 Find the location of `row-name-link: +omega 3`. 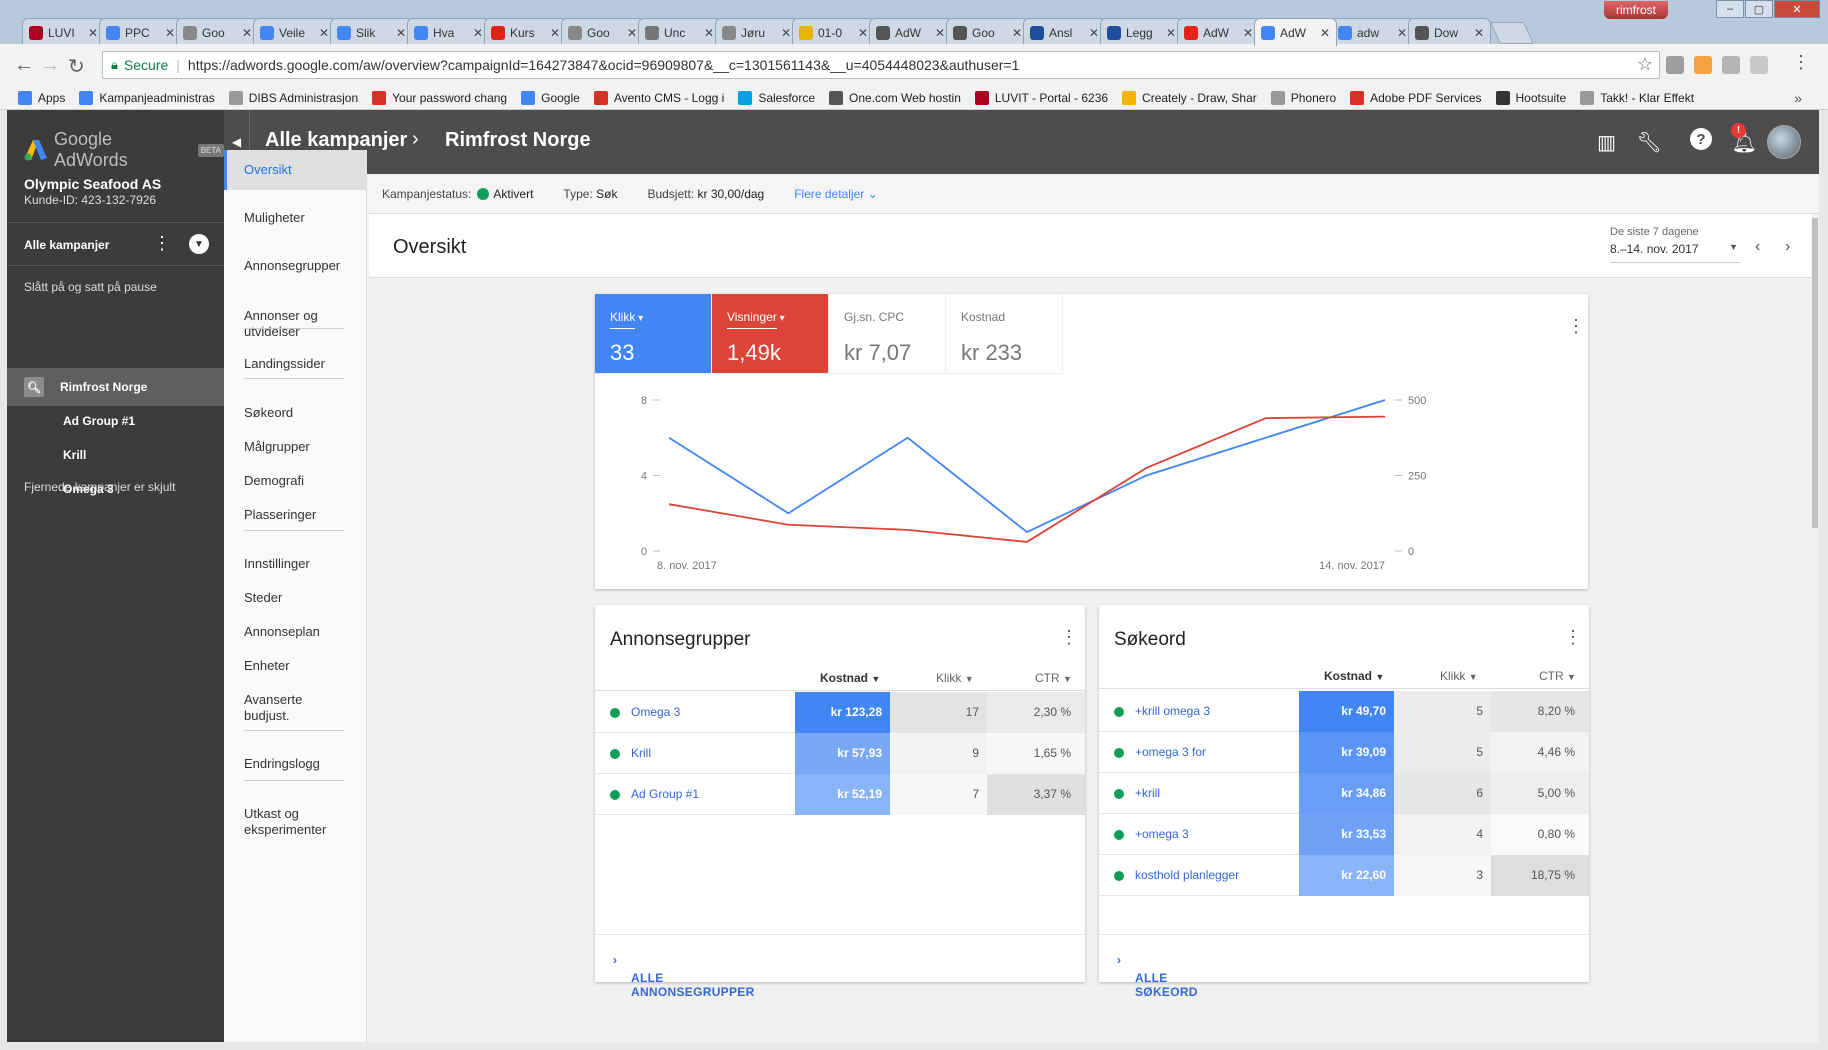

row-name-link: +omega 3 is located at coordinates (1162, 834).